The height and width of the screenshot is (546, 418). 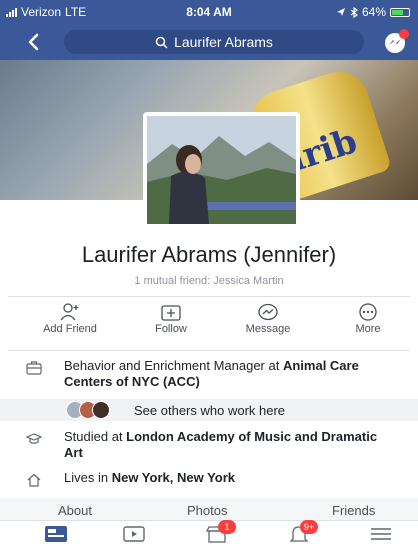 What do you see at coordinates (268, 312) in the screenshot?
I see `message-icon` at bounding box center [268, 312].